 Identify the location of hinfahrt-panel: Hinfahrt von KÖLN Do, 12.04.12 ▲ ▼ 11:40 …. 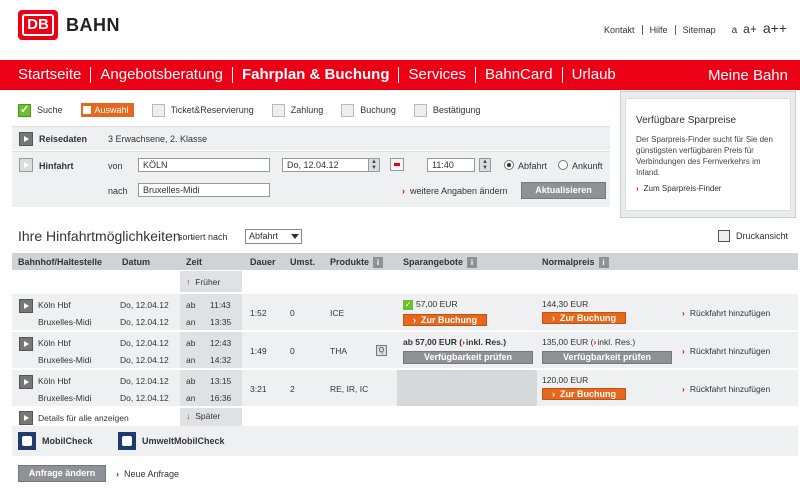
(311, 179).